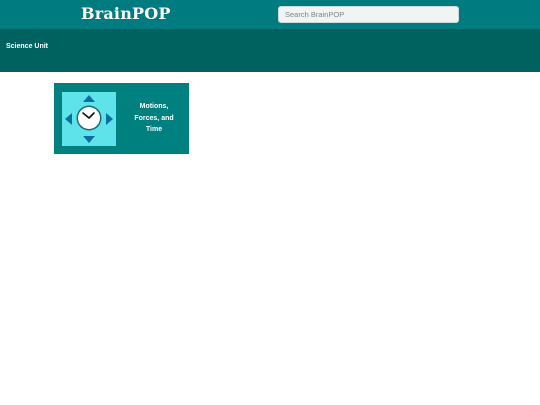  I want to click on label-line-1: Motions,, so click(154, 106).